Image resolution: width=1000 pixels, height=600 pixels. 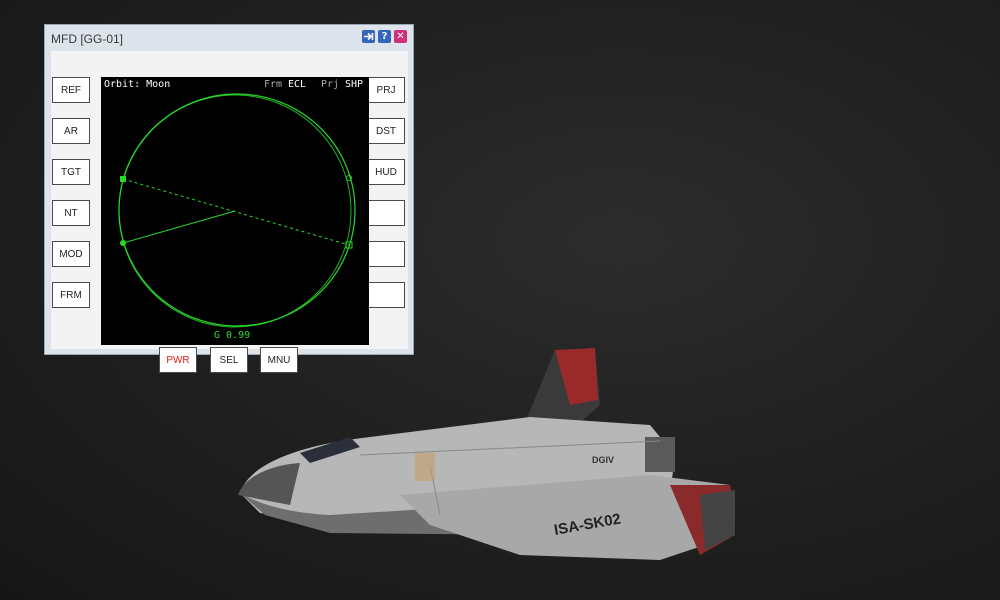 What do you see at coordinates (71, 90) in the screenshot?
I see `ref-button: REF` at bounding box center [71, 90].